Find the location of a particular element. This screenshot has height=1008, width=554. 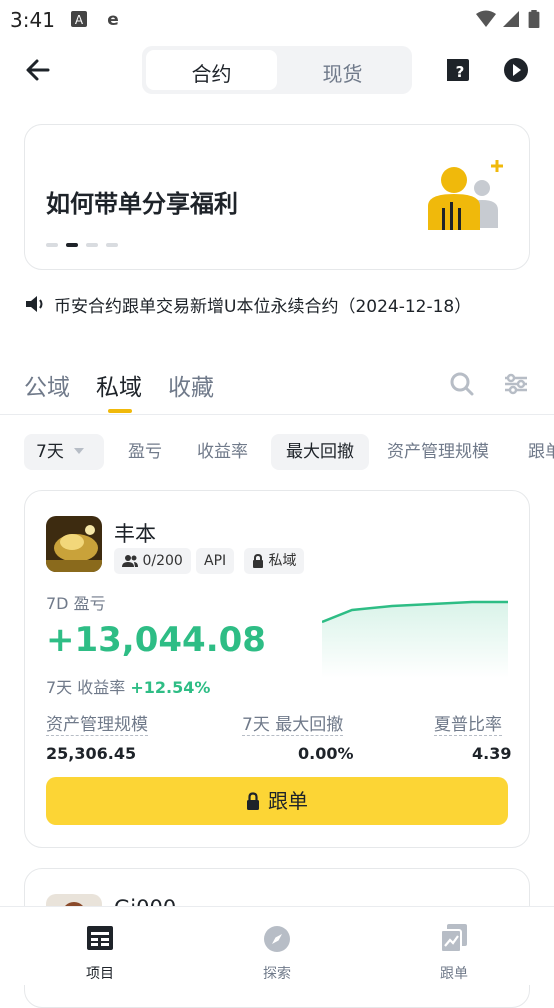

status-bar: 3:41 A e is located at coordinates (277, 19).